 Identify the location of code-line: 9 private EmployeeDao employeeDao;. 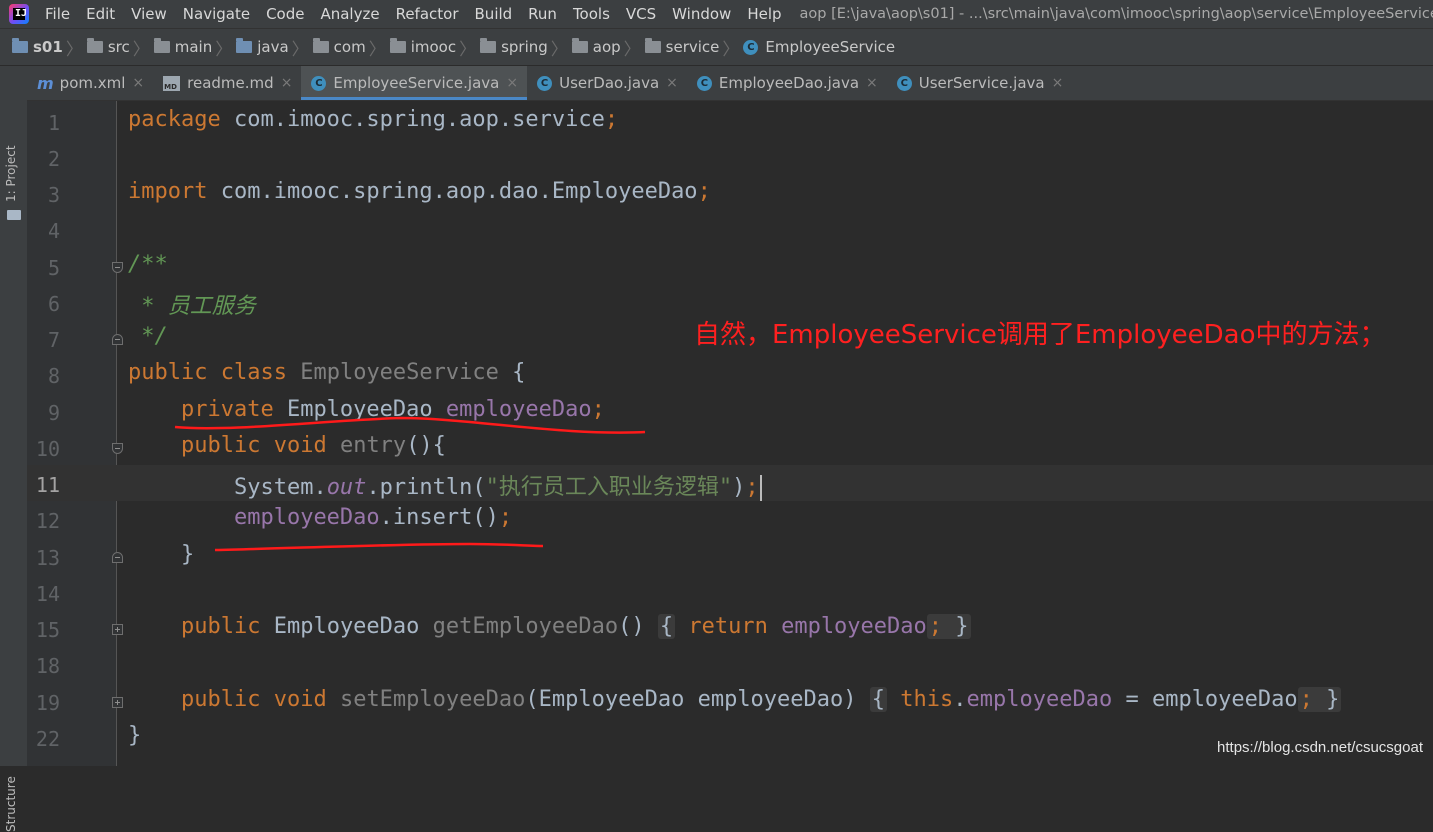
(730, 411).